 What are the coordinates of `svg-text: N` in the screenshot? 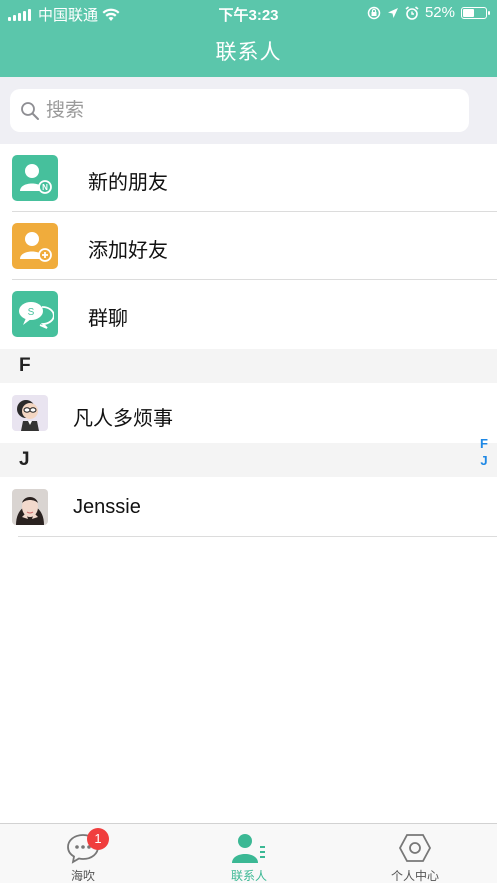 It's located at (45, 187).